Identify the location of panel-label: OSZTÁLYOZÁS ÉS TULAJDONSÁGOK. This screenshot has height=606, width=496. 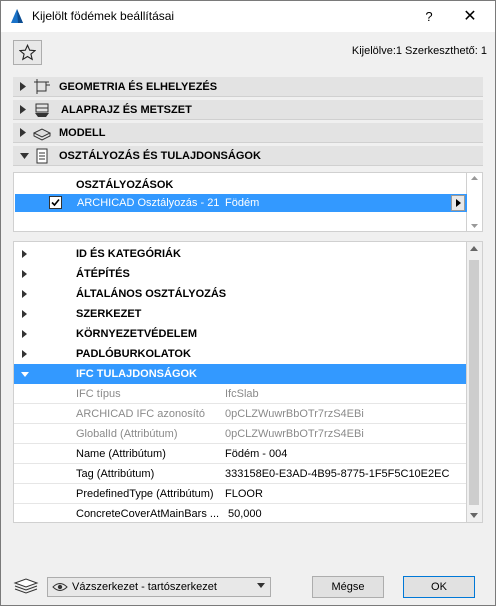
(160, 156).